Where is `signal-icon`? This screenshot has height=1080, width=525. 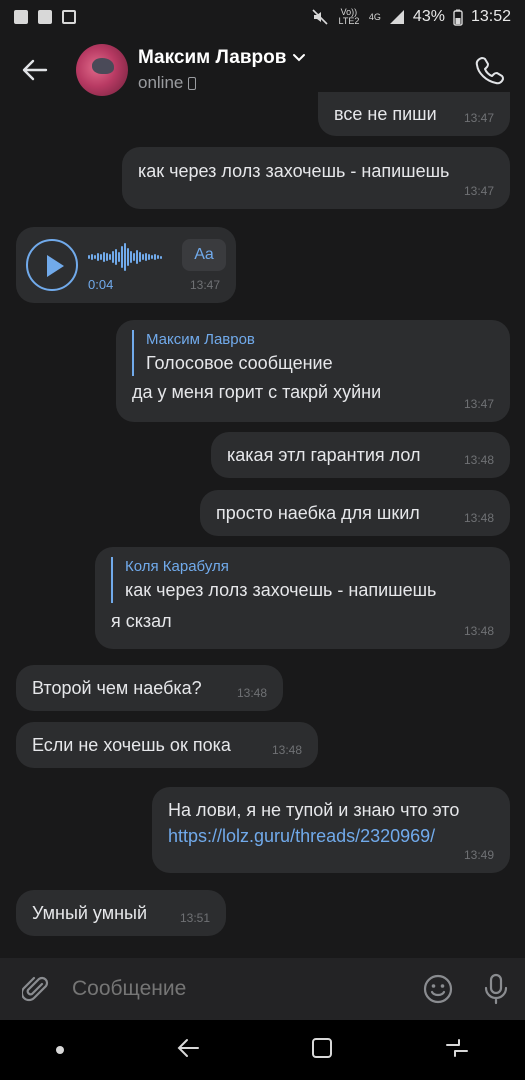
signal-icon is located at coordinates (396, 17).